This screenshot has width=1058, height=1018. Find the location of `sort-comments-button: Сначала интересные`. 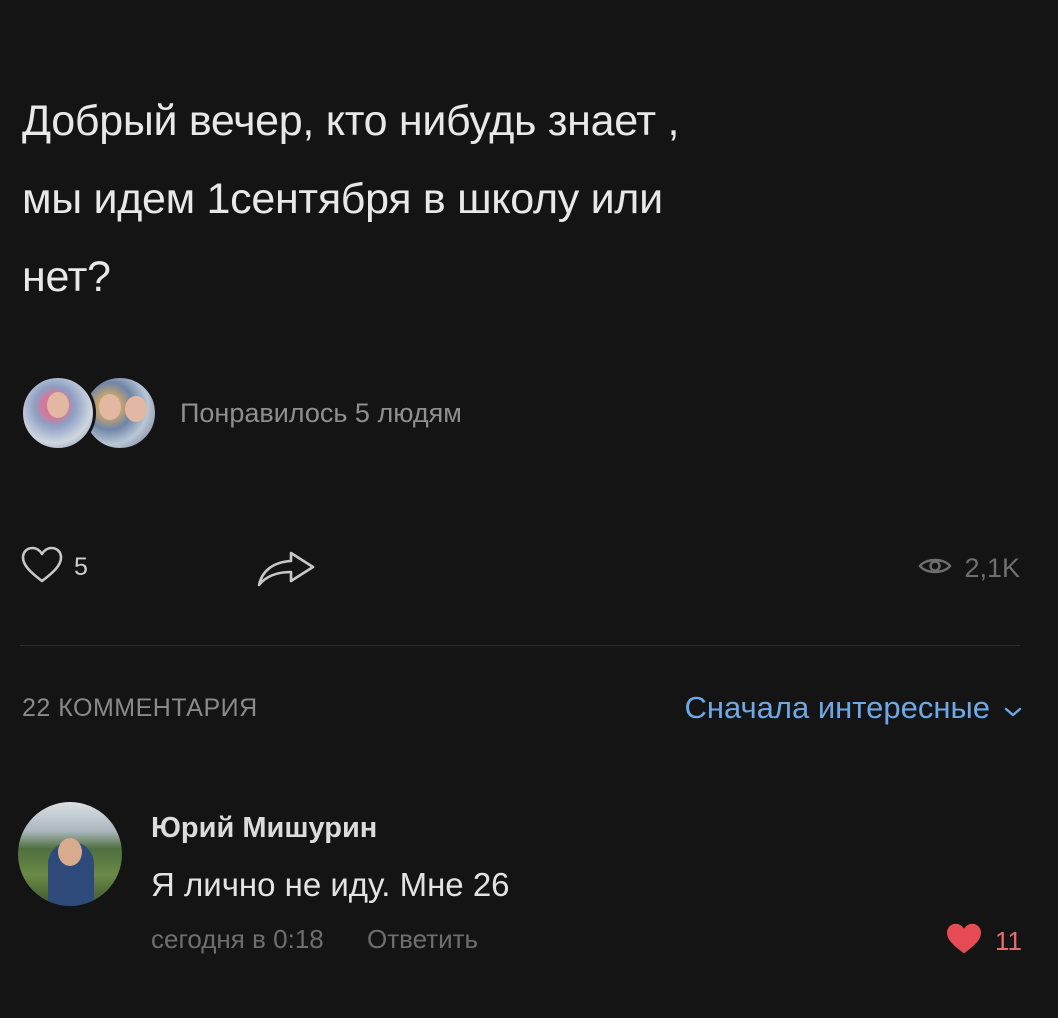

sort-comments-button: Сначала интересные is located at coordinates (853, 708).